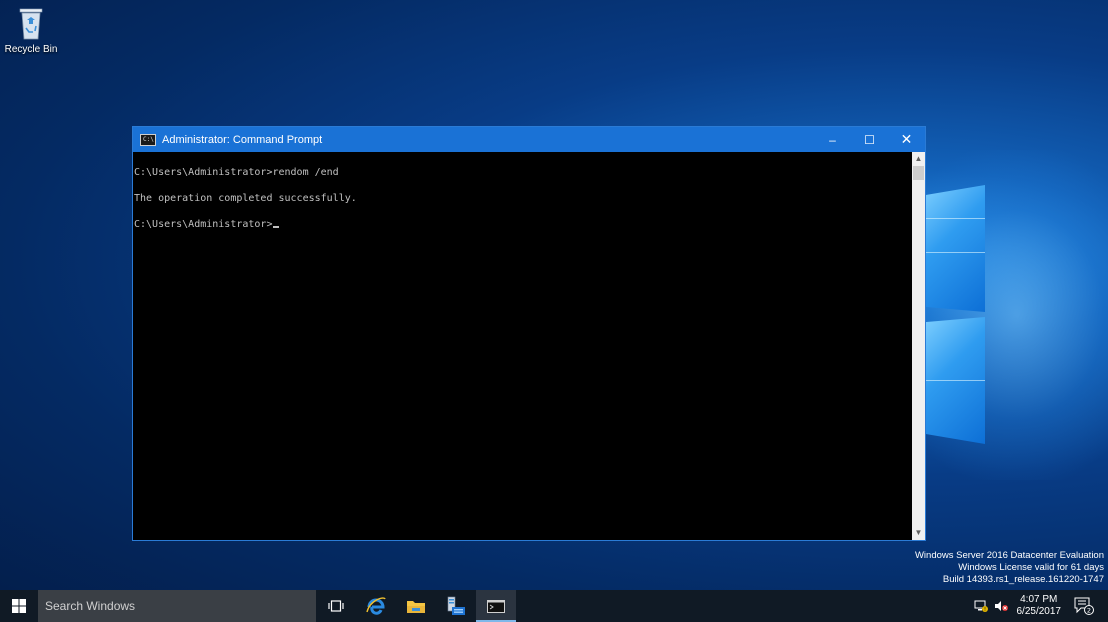  I want to click on start-button, so click(19, 606).